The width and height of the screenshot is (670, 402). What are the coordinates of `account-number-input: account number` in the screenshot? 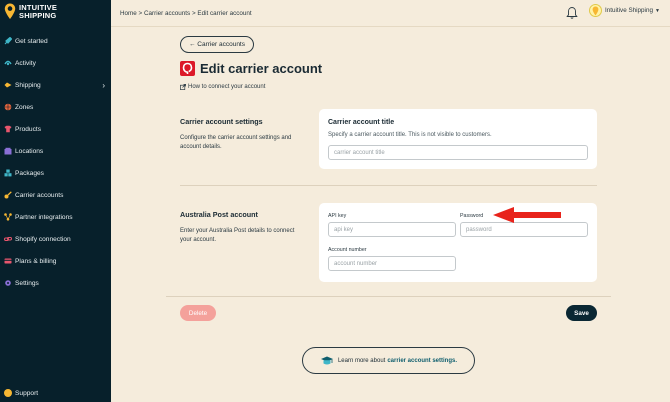 It's located at (392, 263).